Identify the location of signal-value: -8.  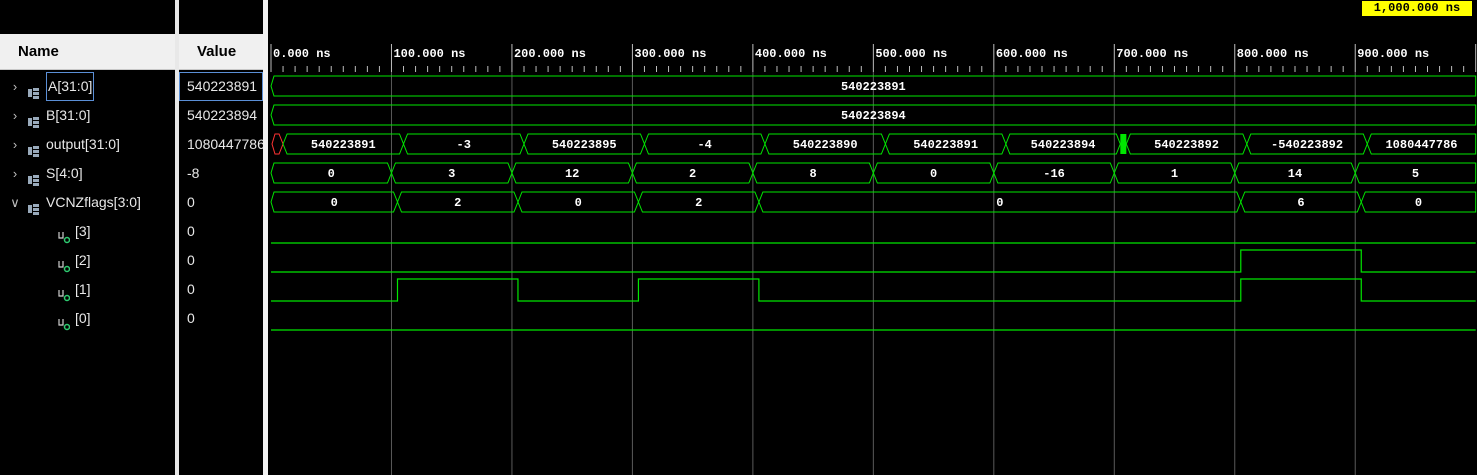
(193, 173).